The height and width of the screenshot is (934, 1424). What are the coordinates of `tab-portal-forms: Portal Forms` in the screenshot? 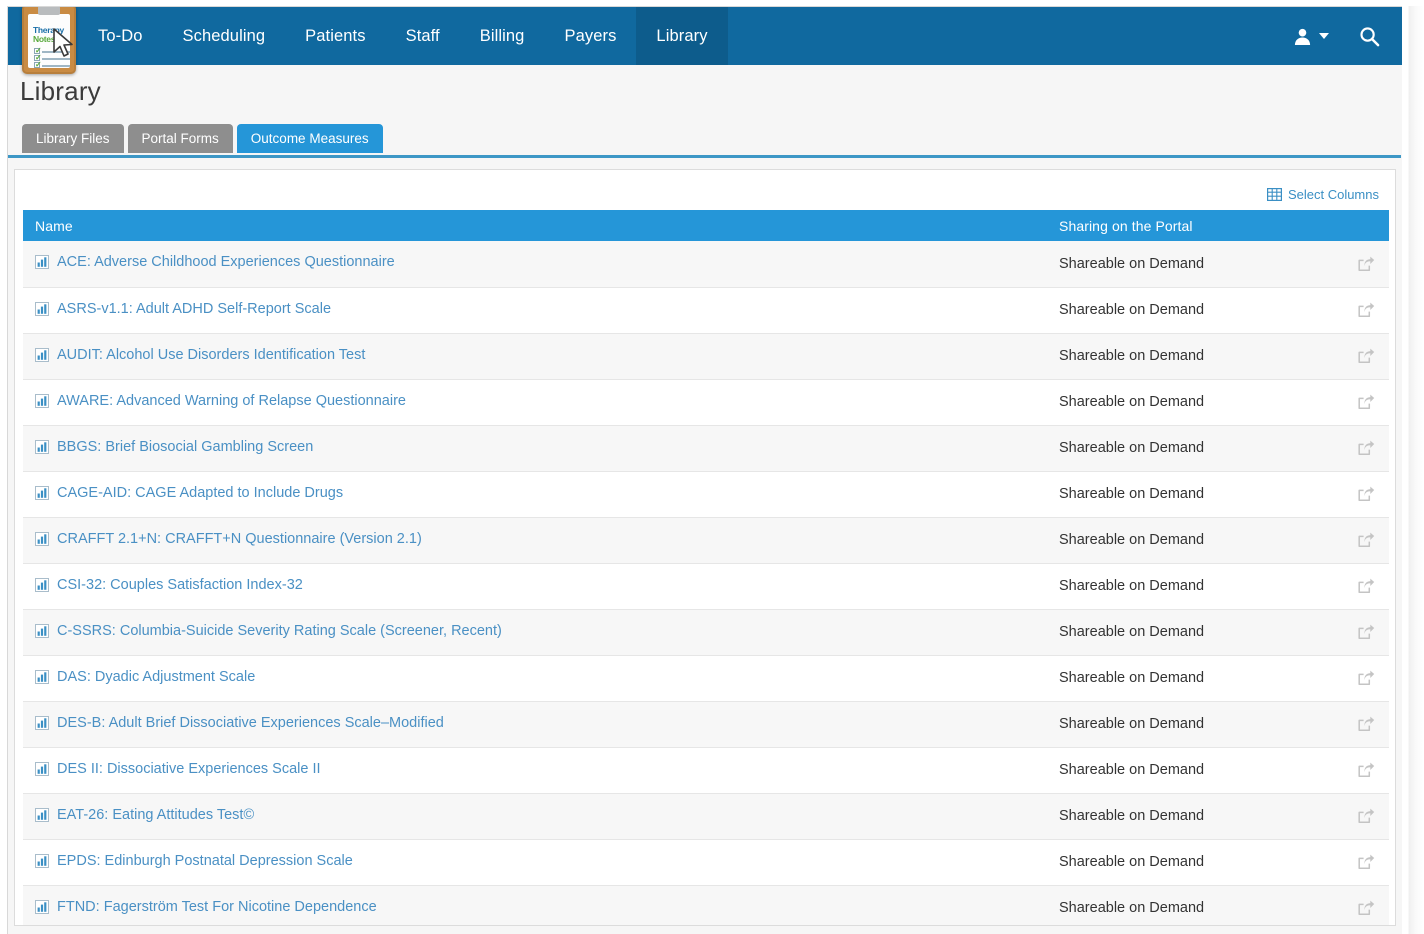 It's located at (180, 138).